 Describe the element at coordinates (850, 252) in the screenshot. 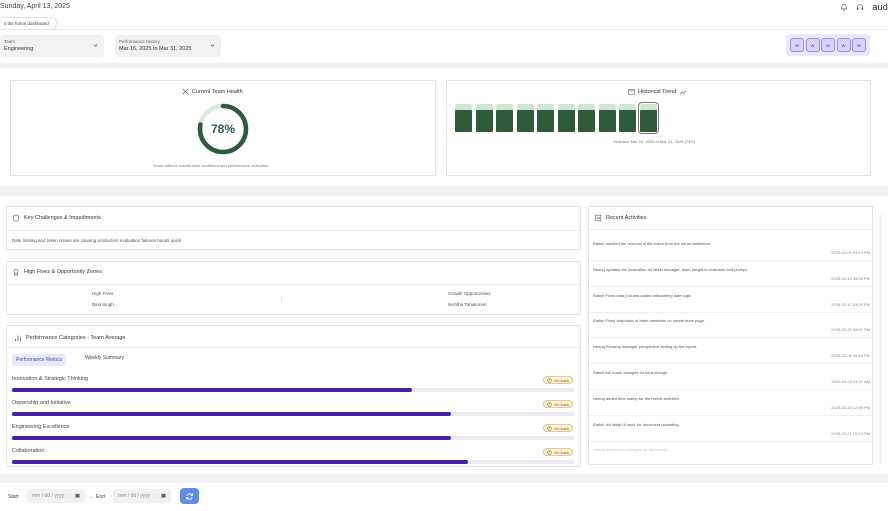

I see `activity-timestamp: 2025-02-09 09:13 PM` at that location.